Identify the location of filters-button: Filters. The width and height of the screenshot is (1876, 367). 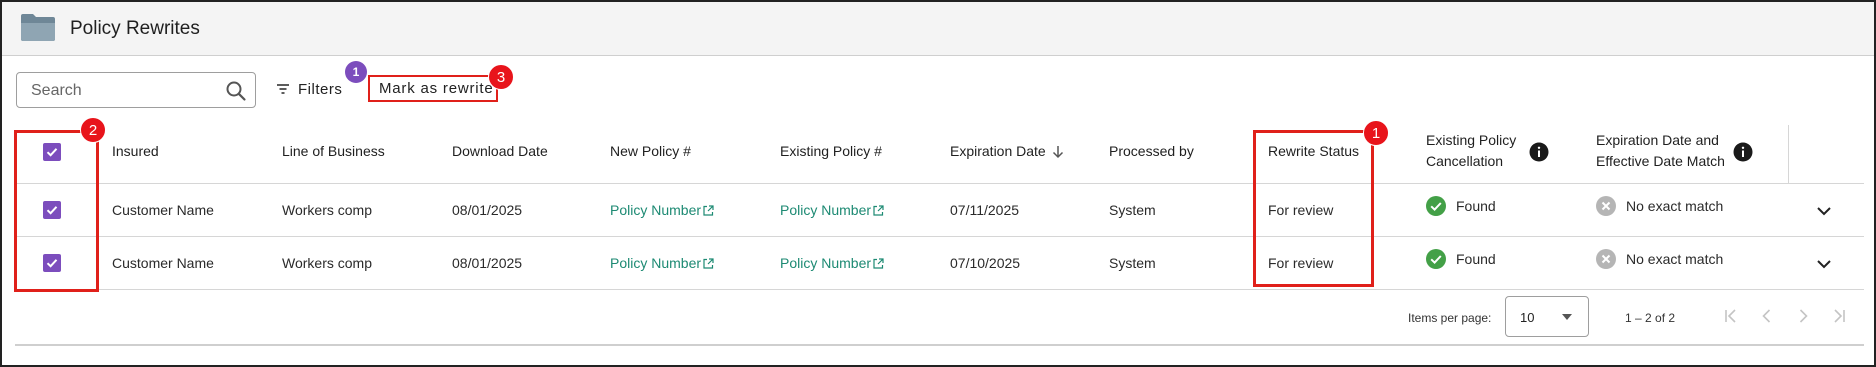
(309, 89).